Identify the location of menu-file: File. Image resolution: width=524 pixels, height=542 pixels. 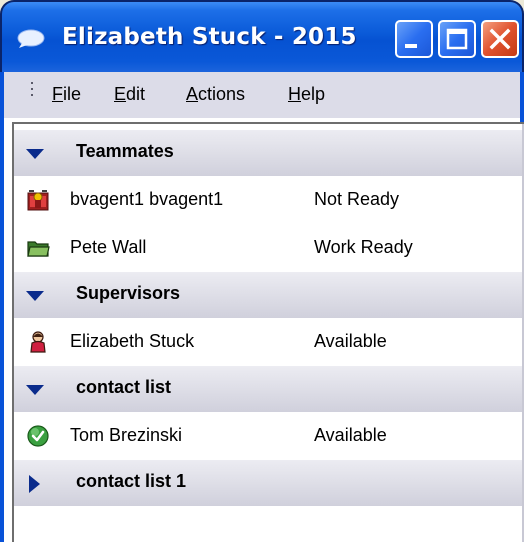
(66, 94).